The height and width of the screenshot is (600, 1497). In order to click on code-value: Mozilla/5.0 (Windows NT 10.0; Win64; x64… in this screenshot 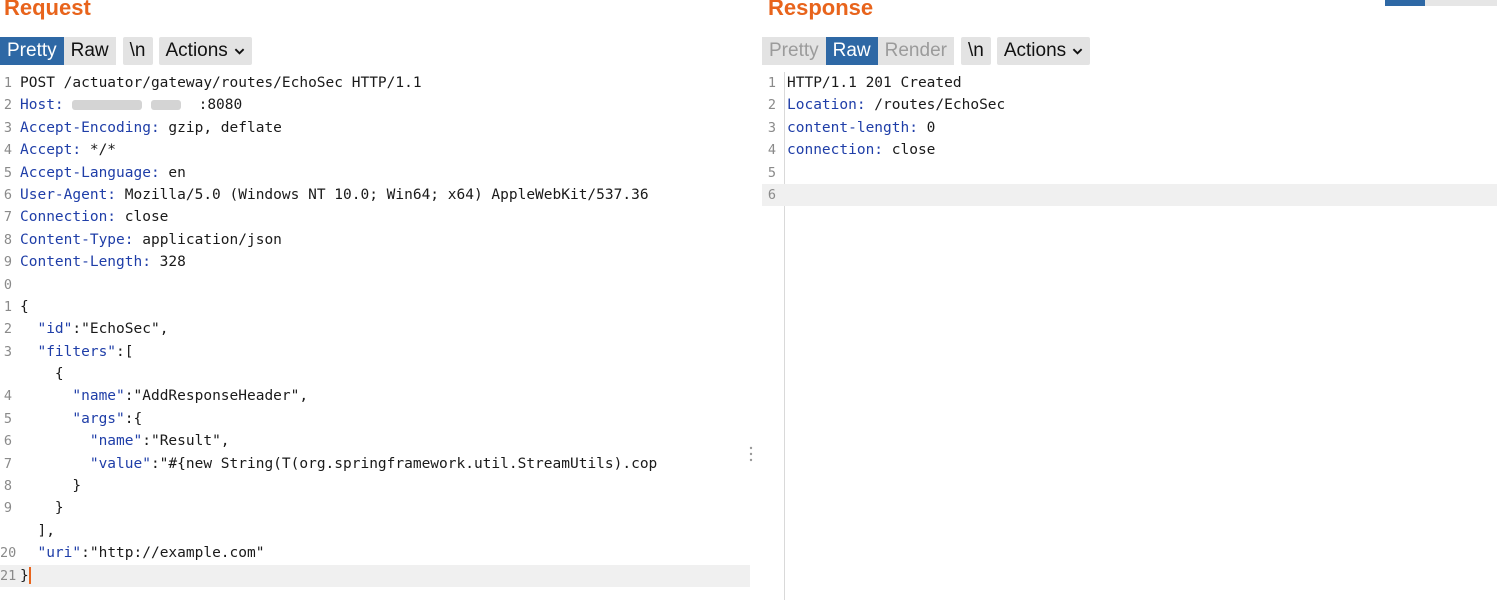, I will do `click(382, 194)`.